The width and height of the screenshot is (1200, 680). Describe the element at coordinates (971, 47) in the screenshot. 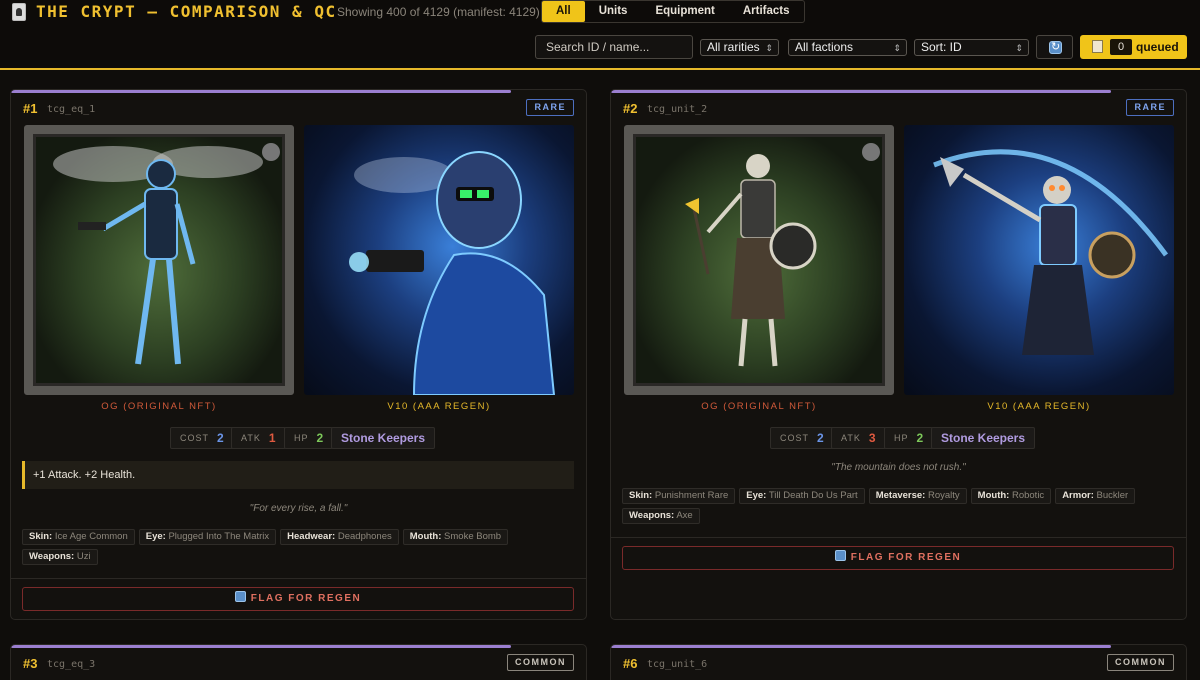

I see `sort-select: Sort: ID ⇕` at that location.